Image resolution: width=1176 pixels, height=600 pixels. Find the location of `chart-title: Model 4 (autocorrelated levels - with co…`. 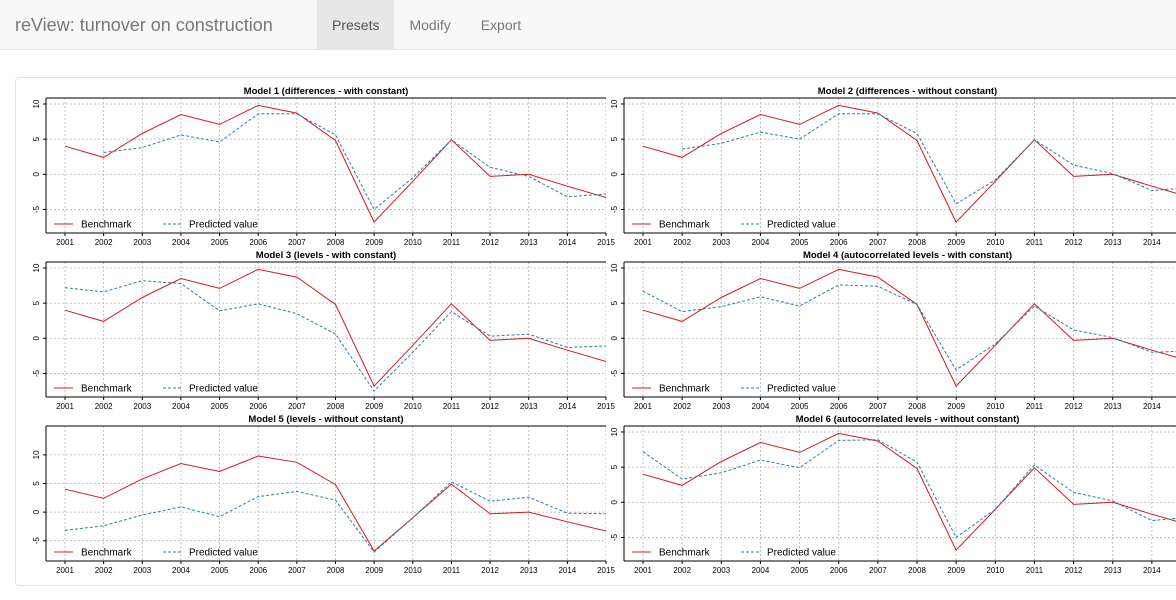

chart-title: Model 4 (autocorrelated levels - with co… is located at coordinates (907, 255).